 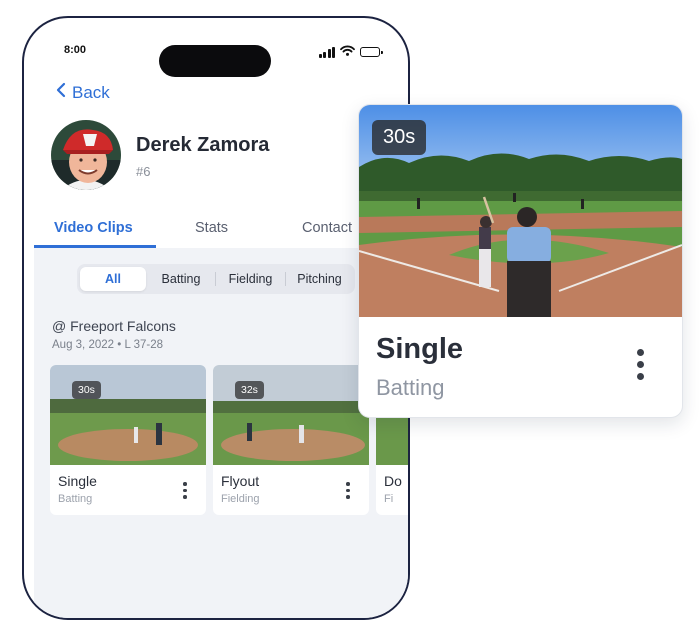 What do you see at coordinates (326, 52) in the screenshot?
I see `signal-icon` at bounding box center [326, 52].